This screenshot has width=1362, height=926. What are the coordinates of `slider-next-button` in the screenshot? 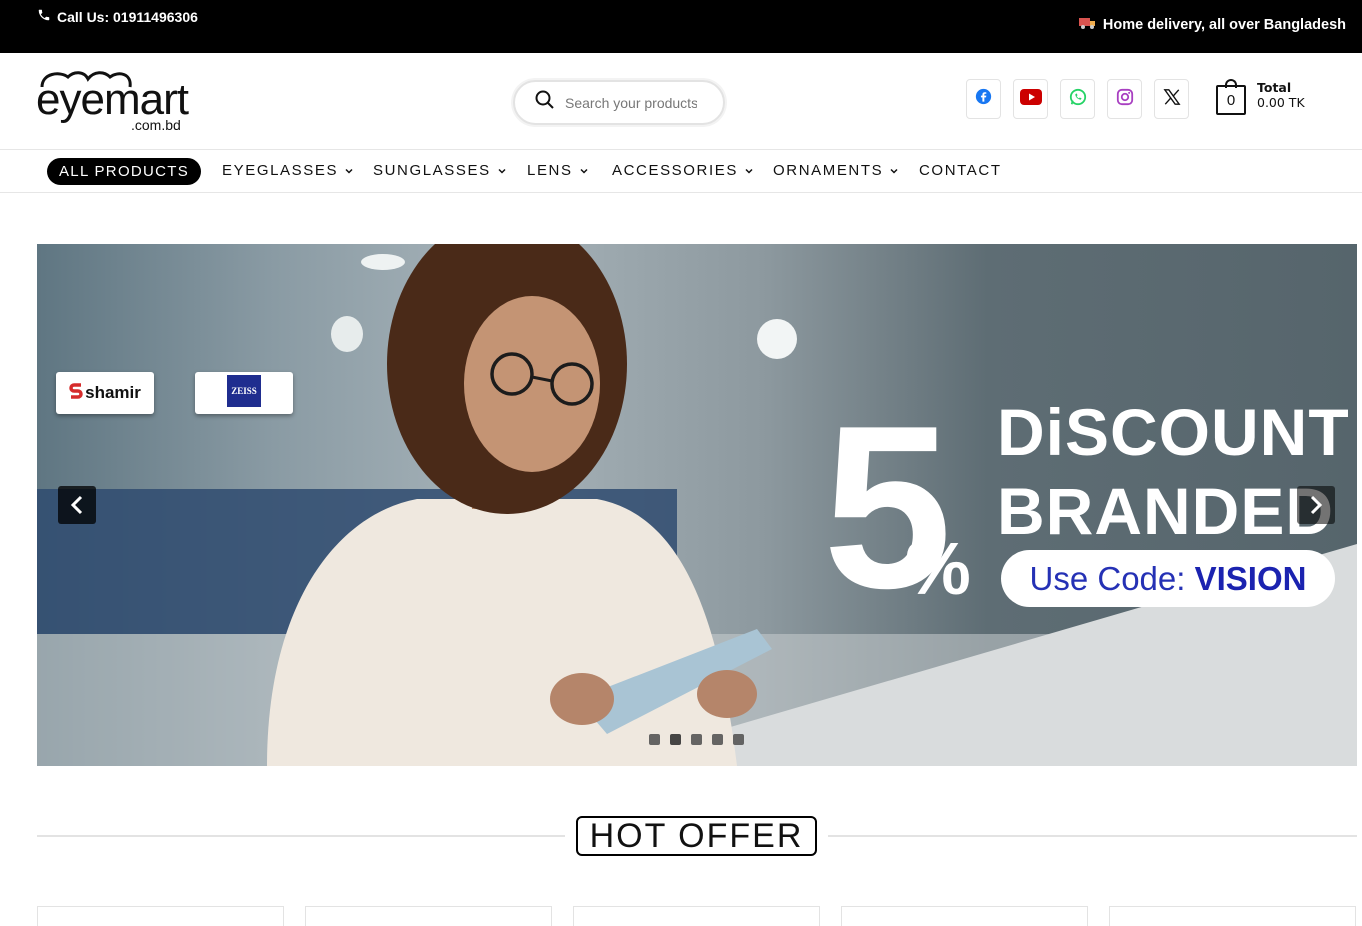 It's located at (1316, 505).